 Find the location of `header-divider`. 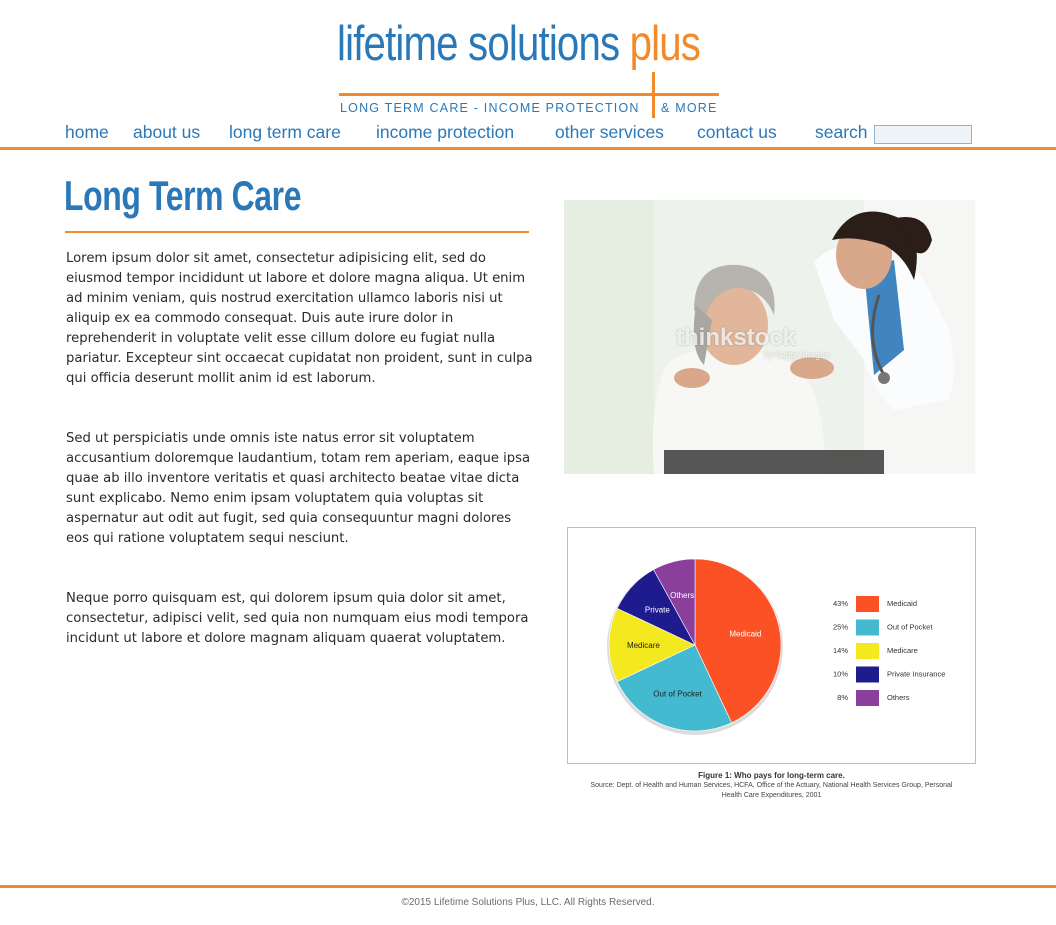

header-divider is located at coordinates (528, 148).